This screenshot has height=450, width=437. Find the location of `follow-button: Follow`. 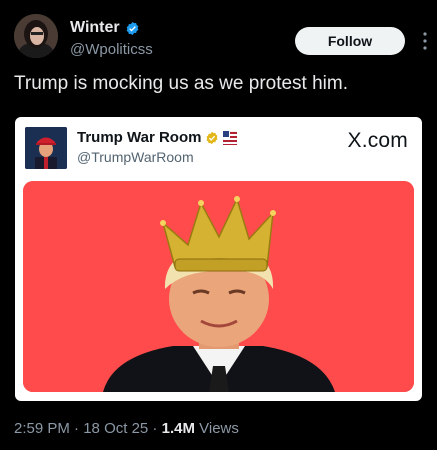

follow-button: Follow is located at coordinates (350, 41).